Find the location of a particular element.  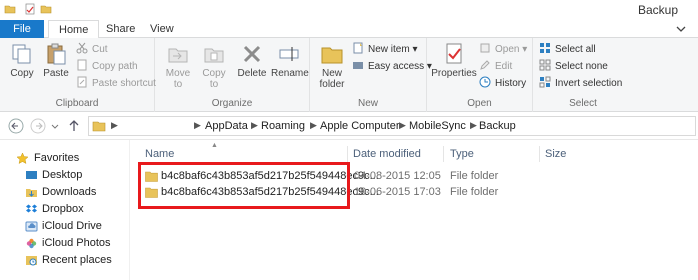

star-icon is located at coordinates (22, 158).